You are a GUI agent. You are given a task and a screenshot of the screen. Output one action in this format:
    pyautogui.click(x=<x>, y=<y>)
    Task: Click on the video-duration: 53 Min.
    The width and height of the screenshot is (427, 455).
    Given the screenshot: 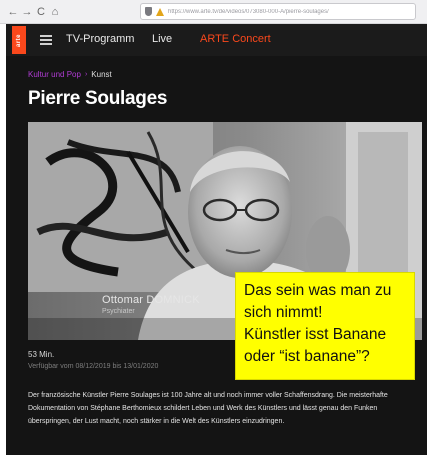 What is the action you would take?
    pyautogui.click(x=41, y=354)
    